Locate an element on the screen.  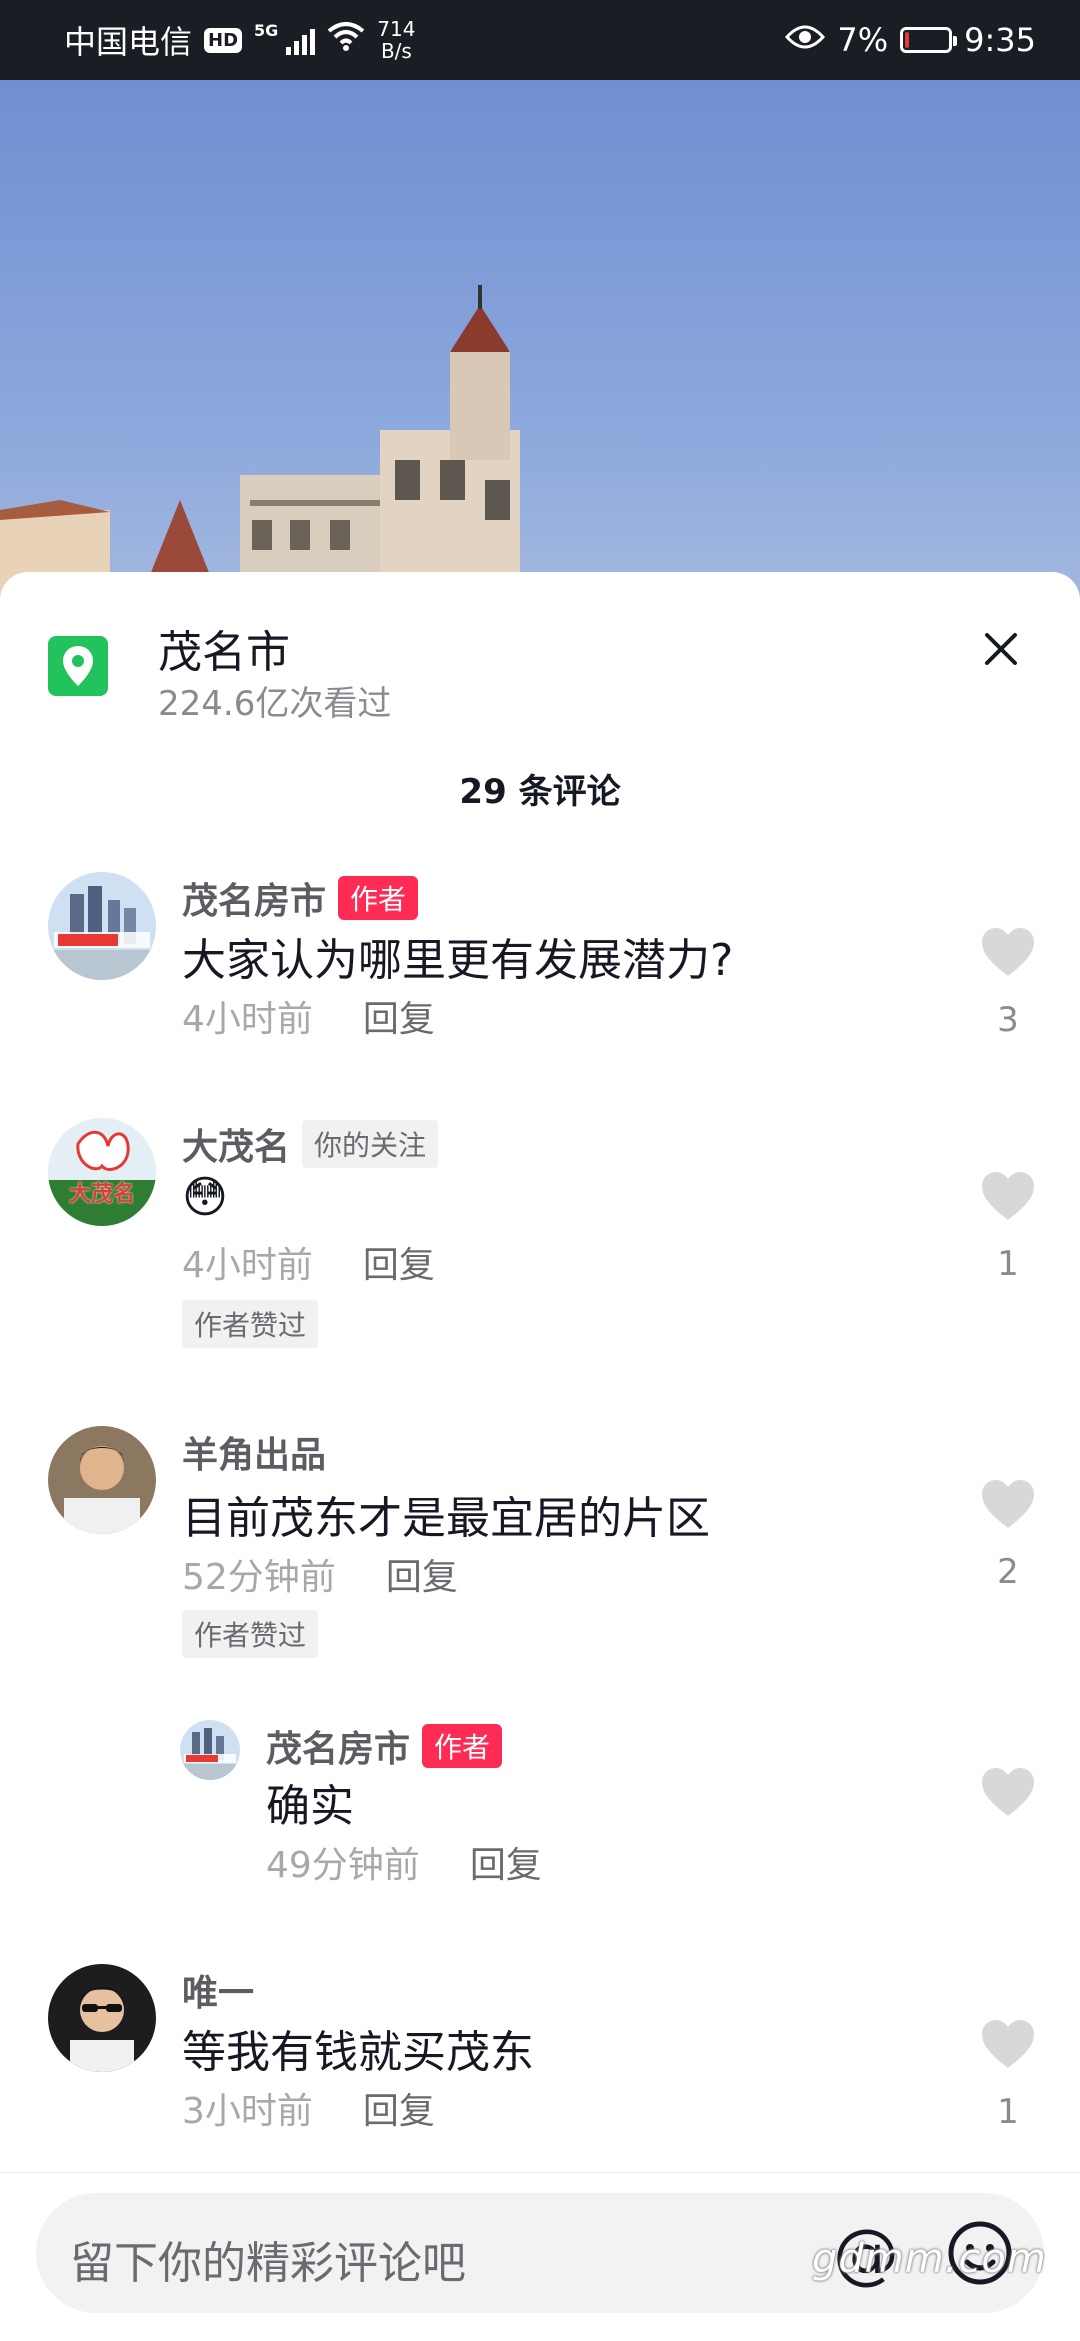
like-count: 2 is located at coordinates (1008, 1572).